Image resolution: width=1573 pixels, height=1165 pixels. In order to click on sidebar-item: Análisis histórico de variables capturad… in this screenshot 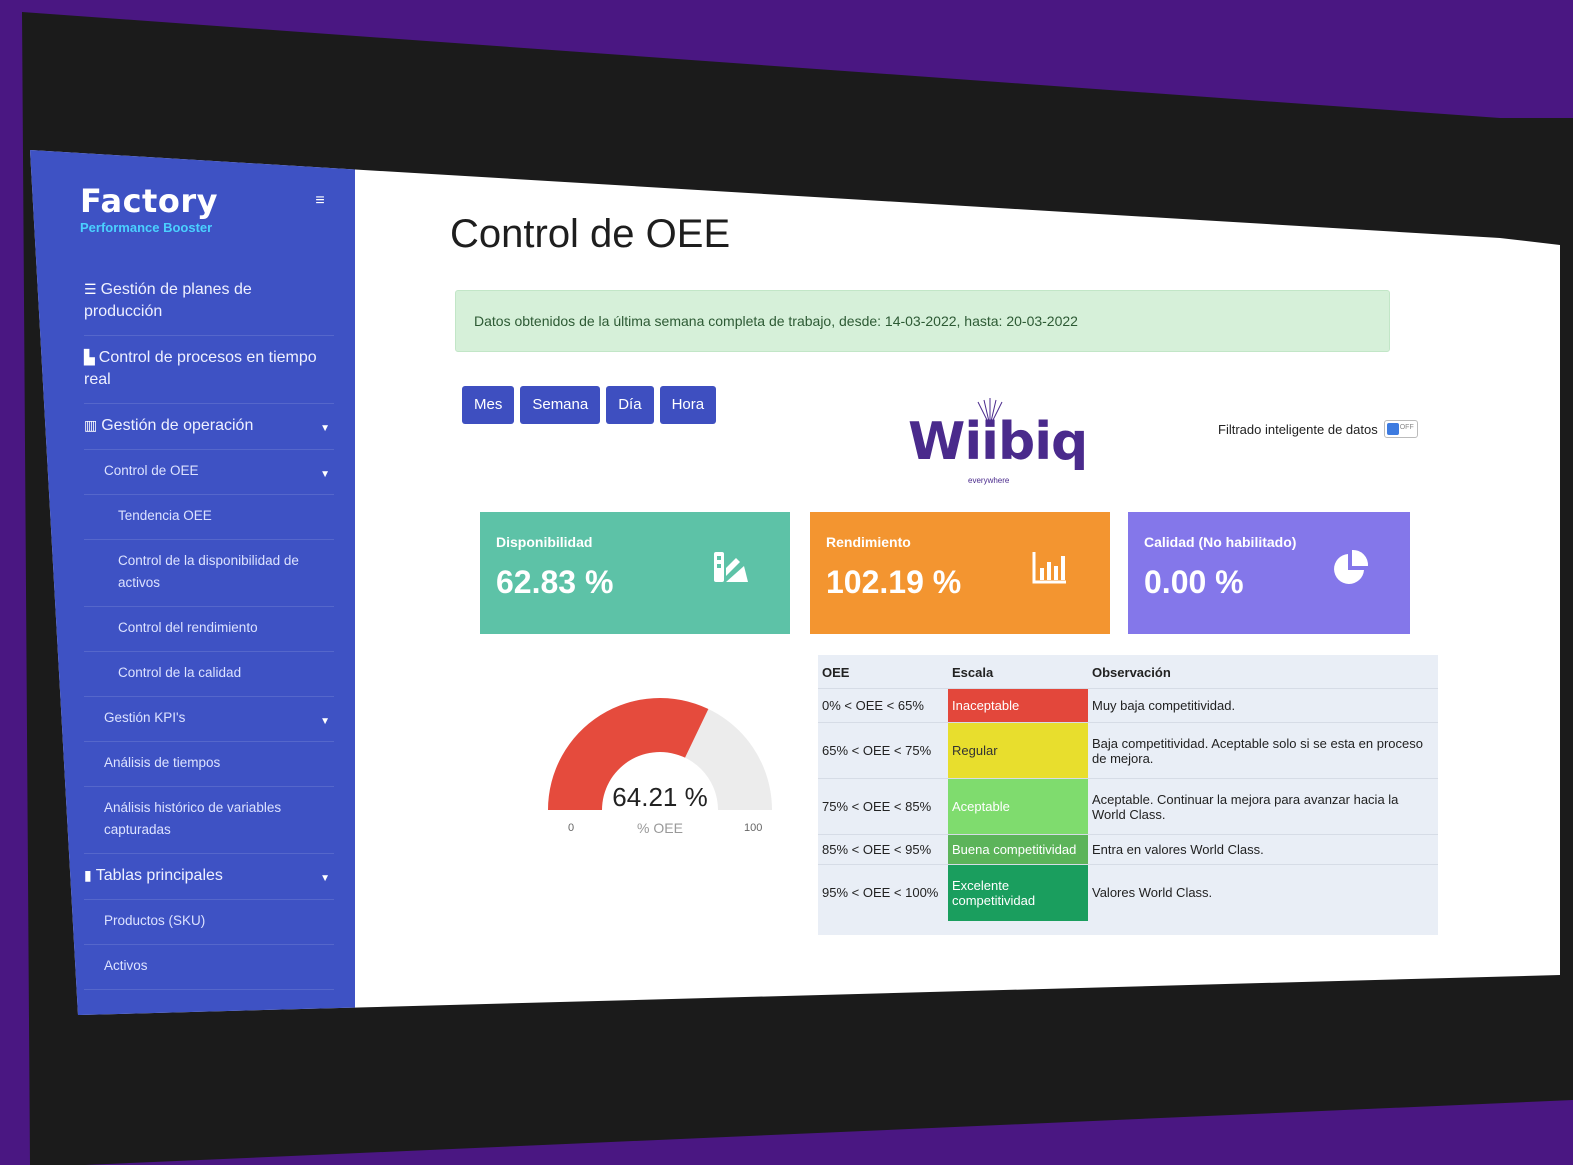, I will do `click(209, 820)`.